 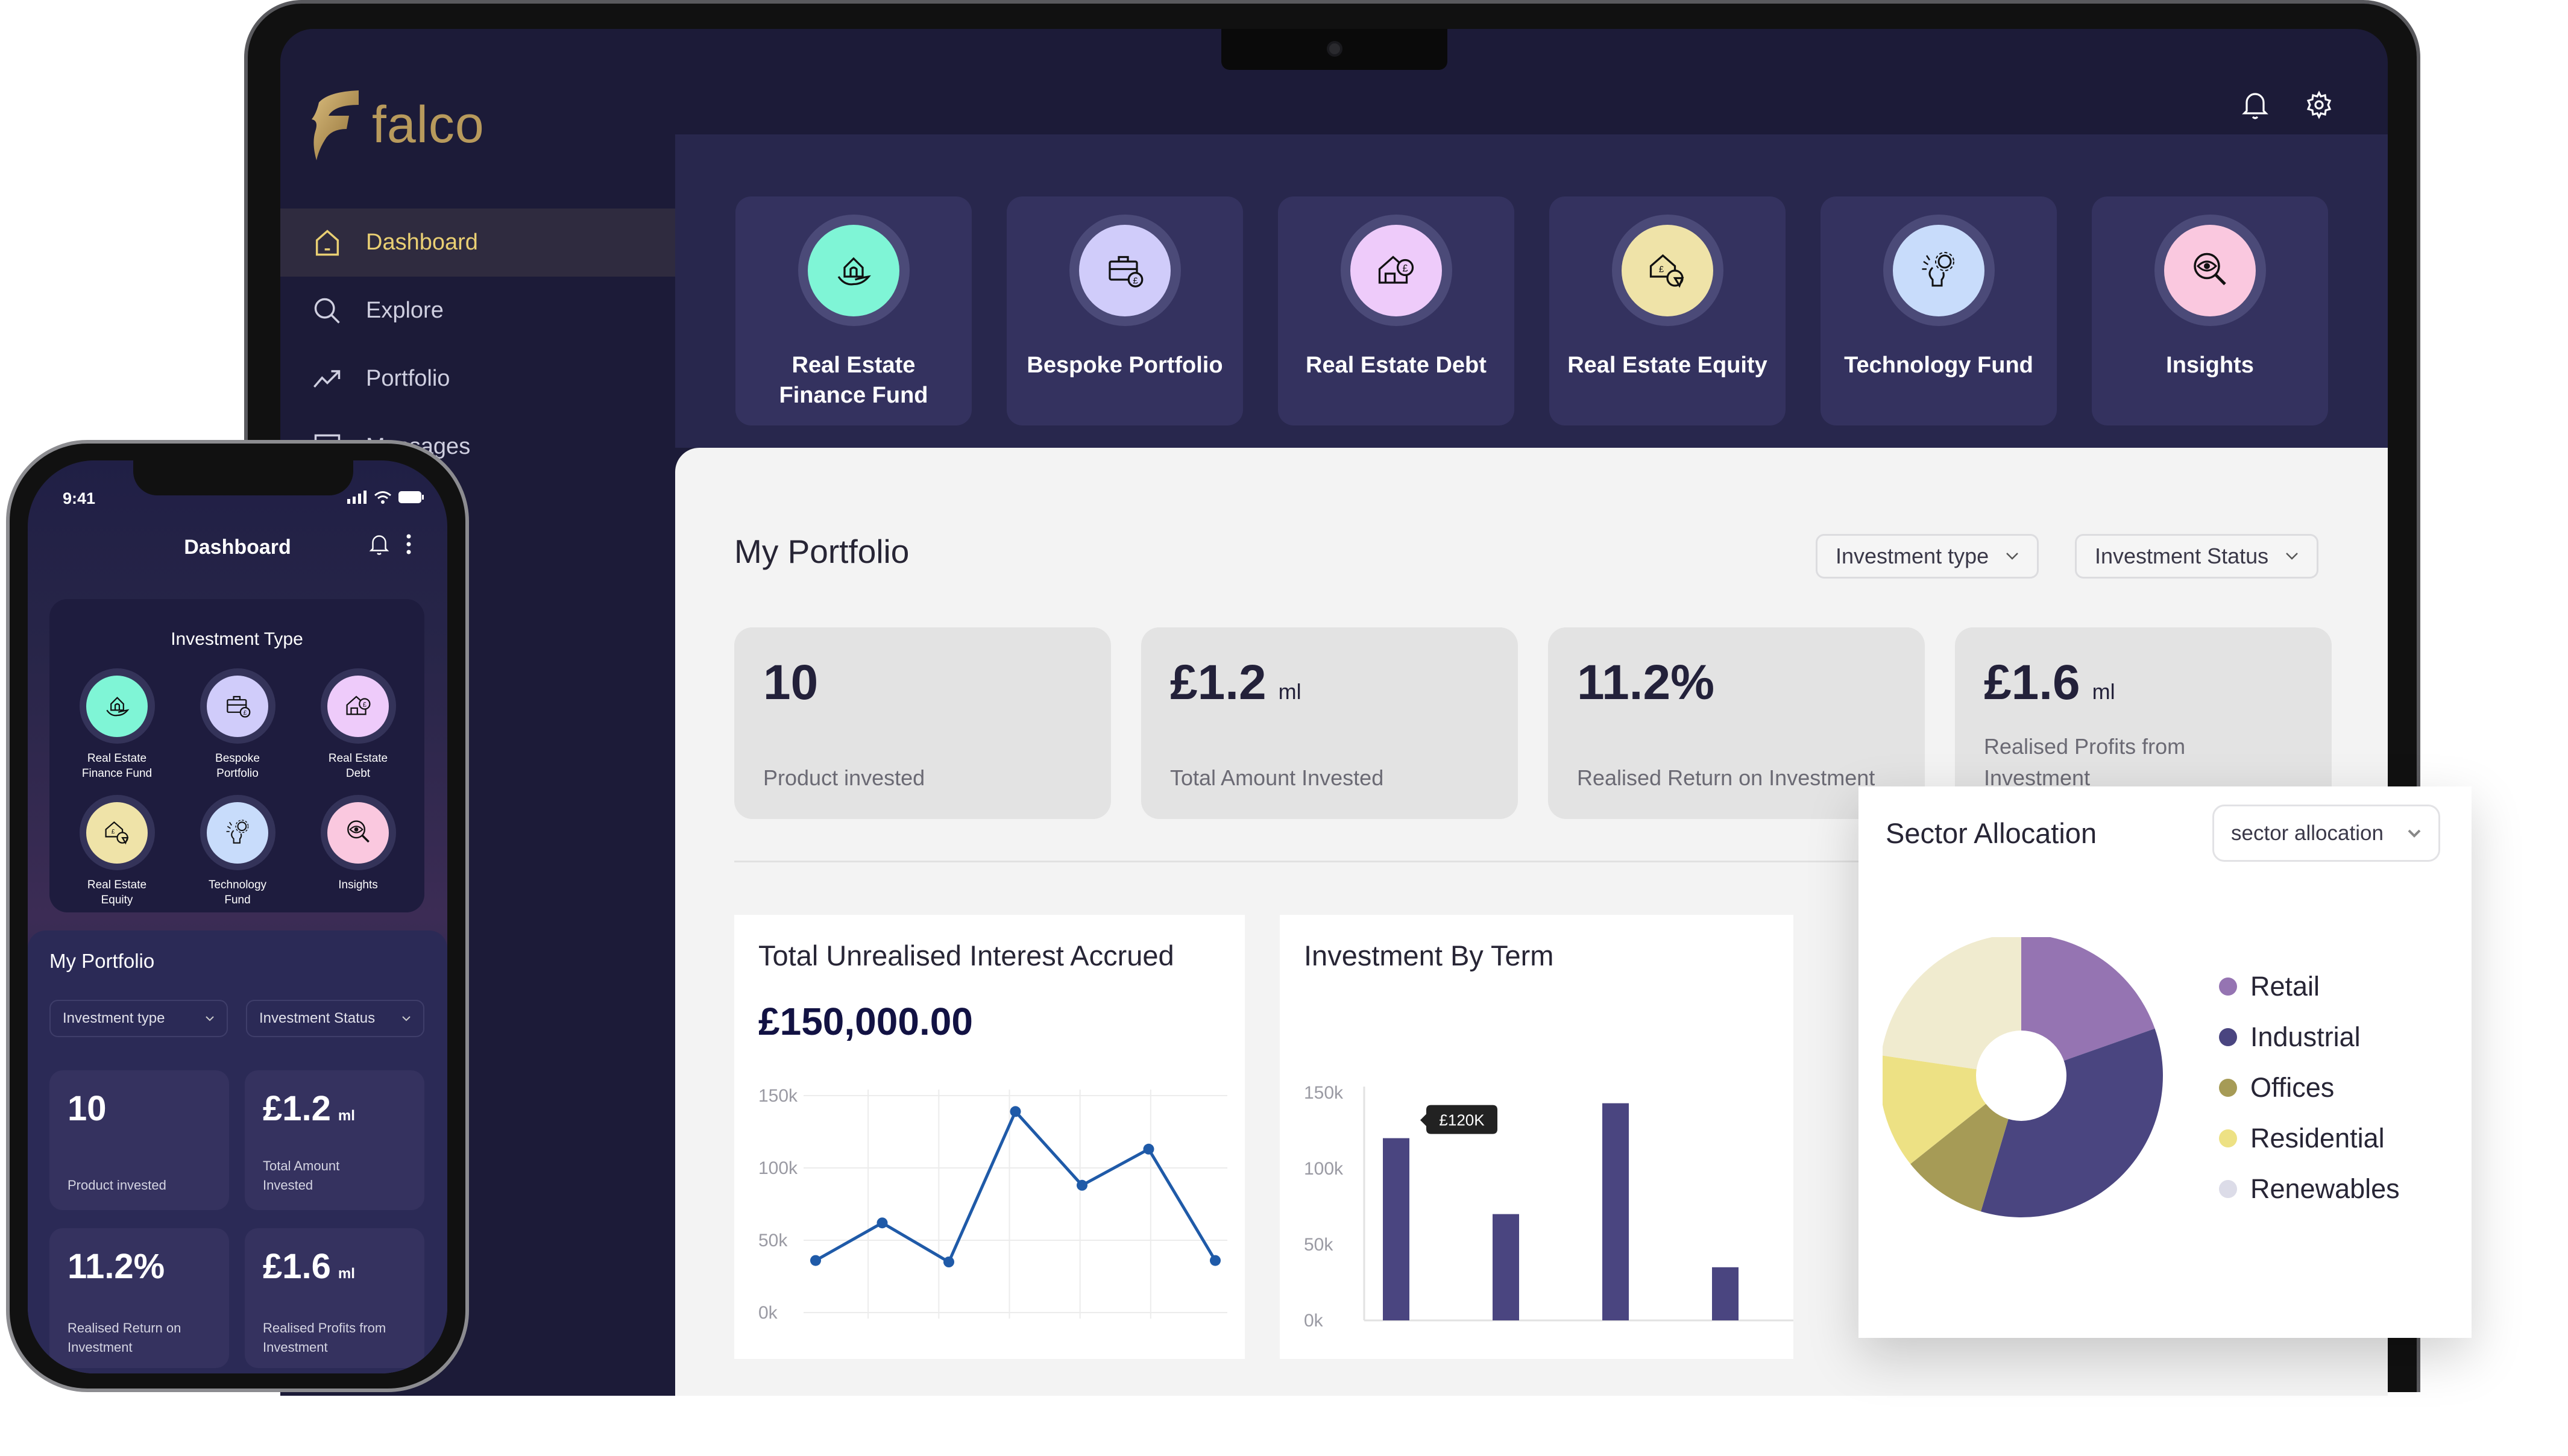 I want to click on status-icons, so click(x=385, y=497).